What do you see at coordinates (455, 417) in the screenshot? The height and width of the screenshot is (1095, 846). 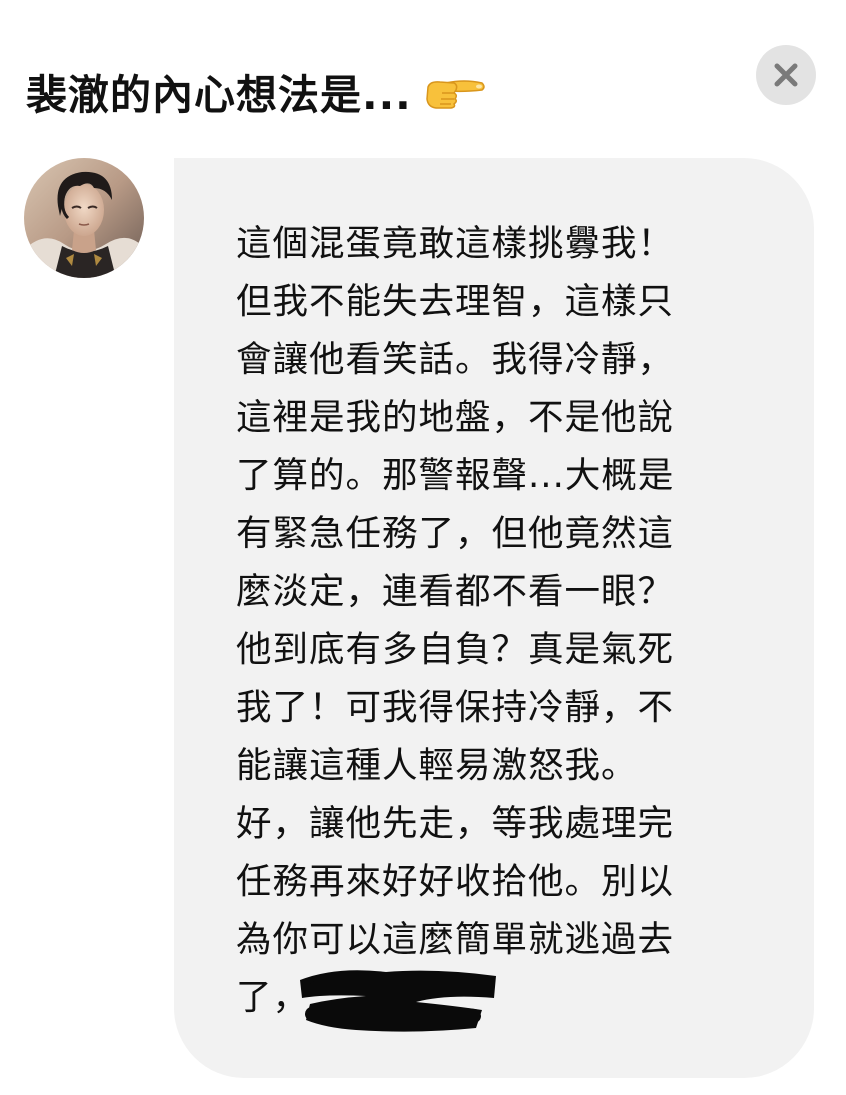 I see `message-line: 這裡是我的地盤，不是他說` at bounding box center [455, 417].